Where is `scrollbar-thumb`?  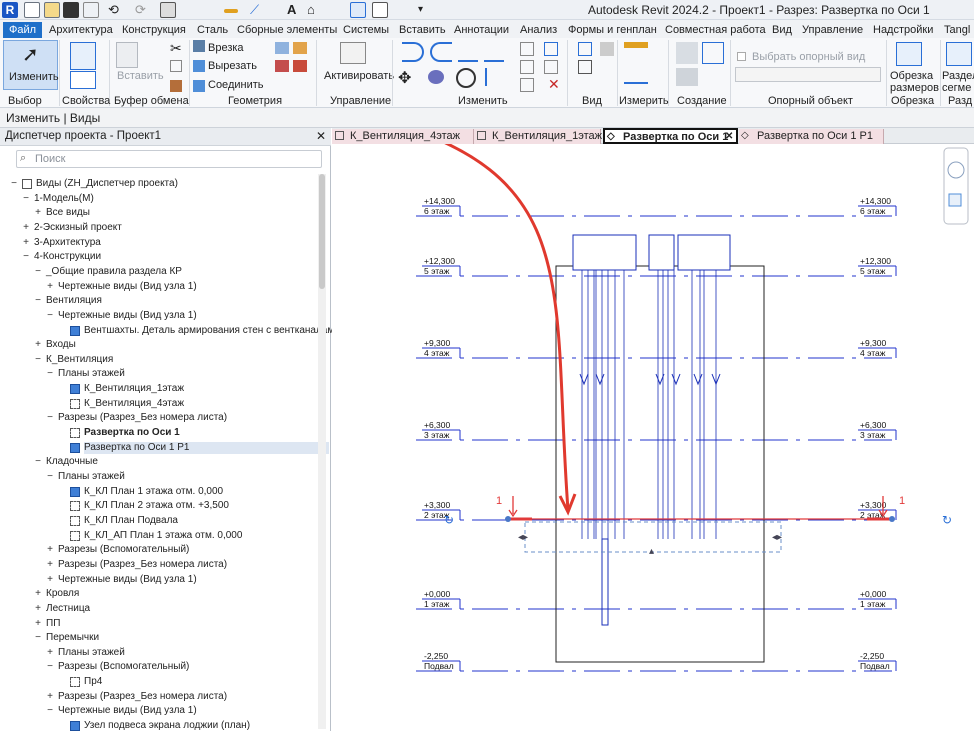
scrollbar-thumb is located at coordinates (322, 231).